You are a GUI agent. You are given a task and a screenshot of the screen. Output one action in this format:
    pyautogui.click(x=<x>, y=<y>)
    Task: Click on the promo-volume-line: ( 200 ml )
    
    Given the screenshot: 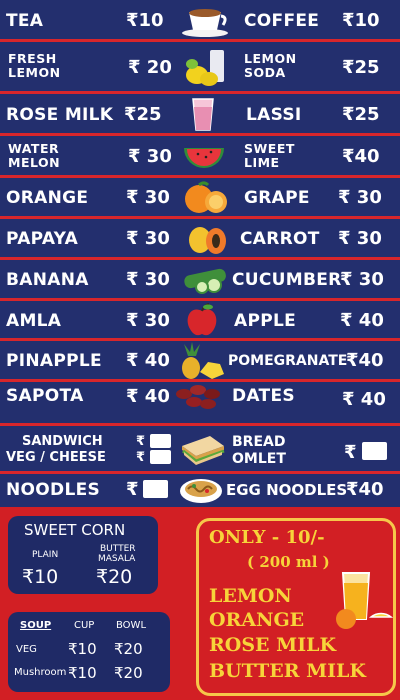 What is the action you would take?
    pyautogui.click(x=288, y=562)
    